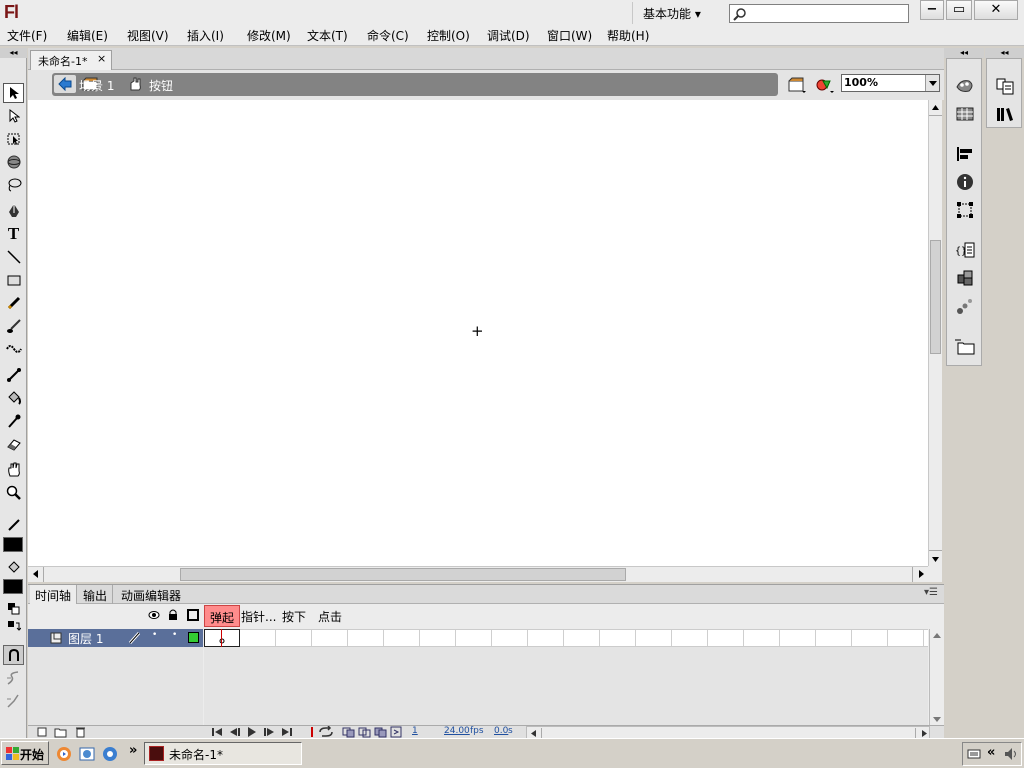 This screenshot has height=768, width=1024. What do you see at coordinates (920, 574) in the screenshot?
I see `scroll-right-icon` at bounding box center [920, 574].